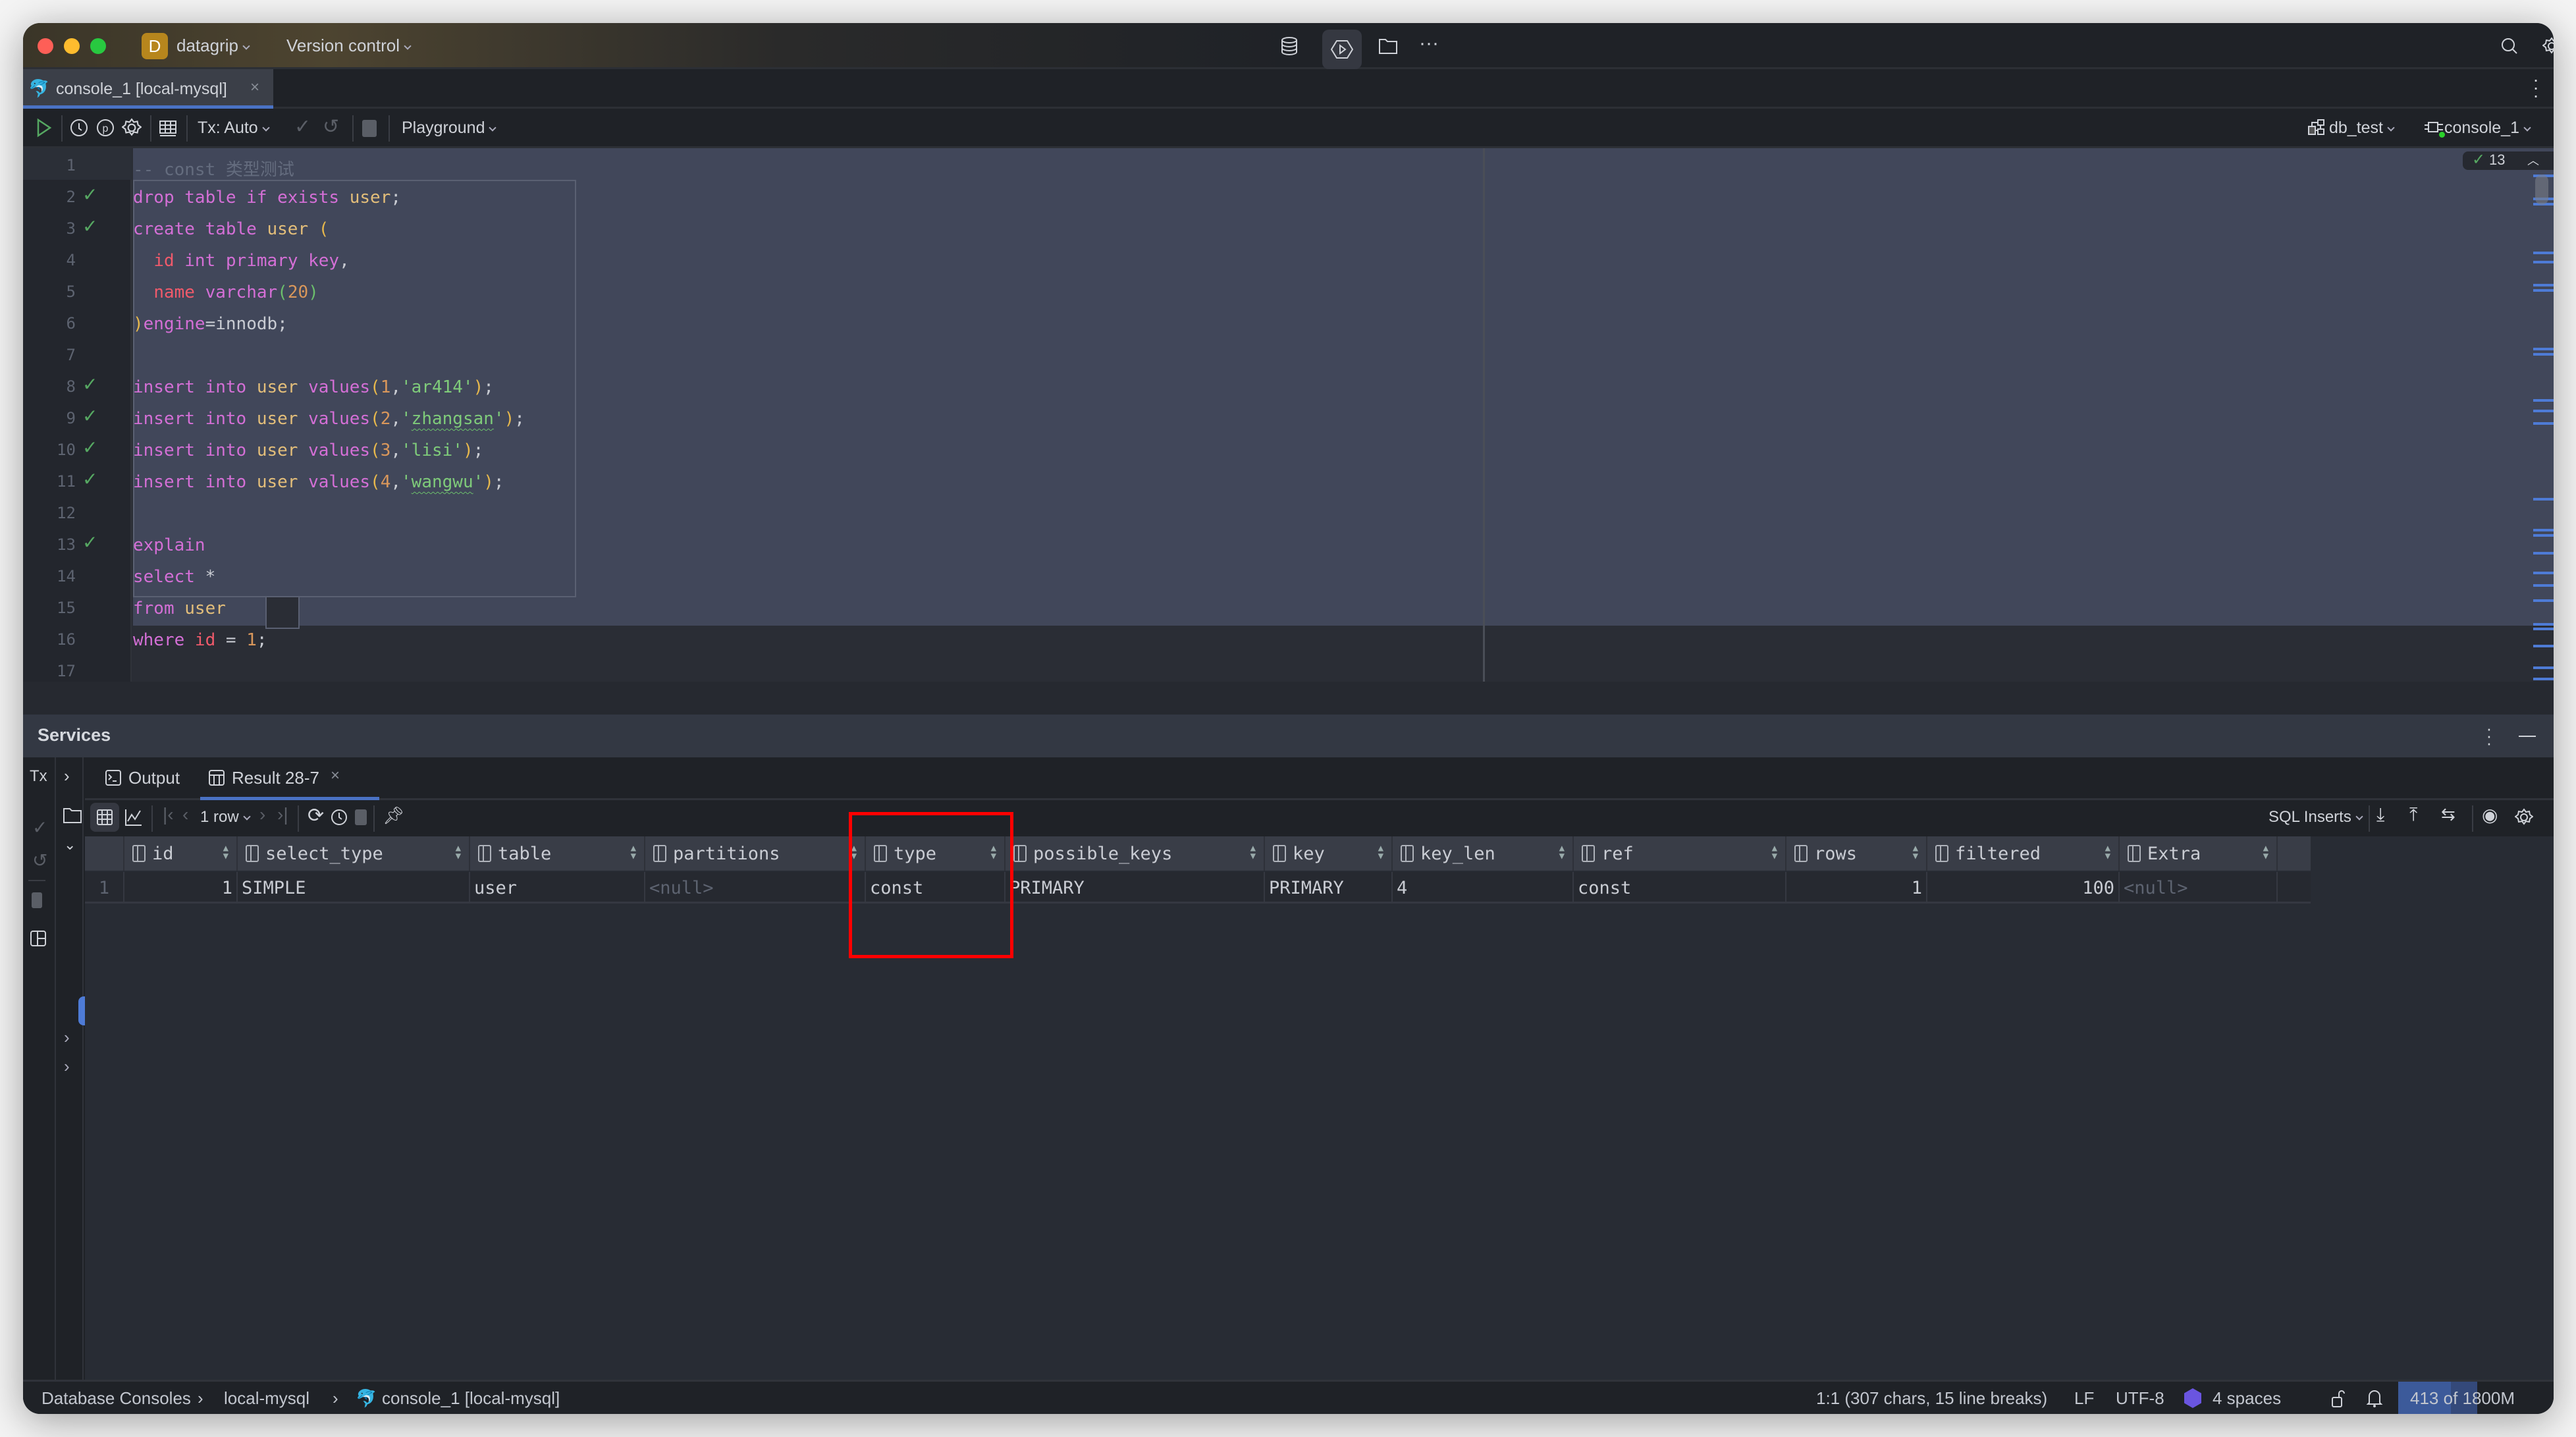 This screenshot has width=2576, height=1437. Describe the element at coordinates (2527, 736) in the screenshot. I see `minimize-panel-icon` at that location.